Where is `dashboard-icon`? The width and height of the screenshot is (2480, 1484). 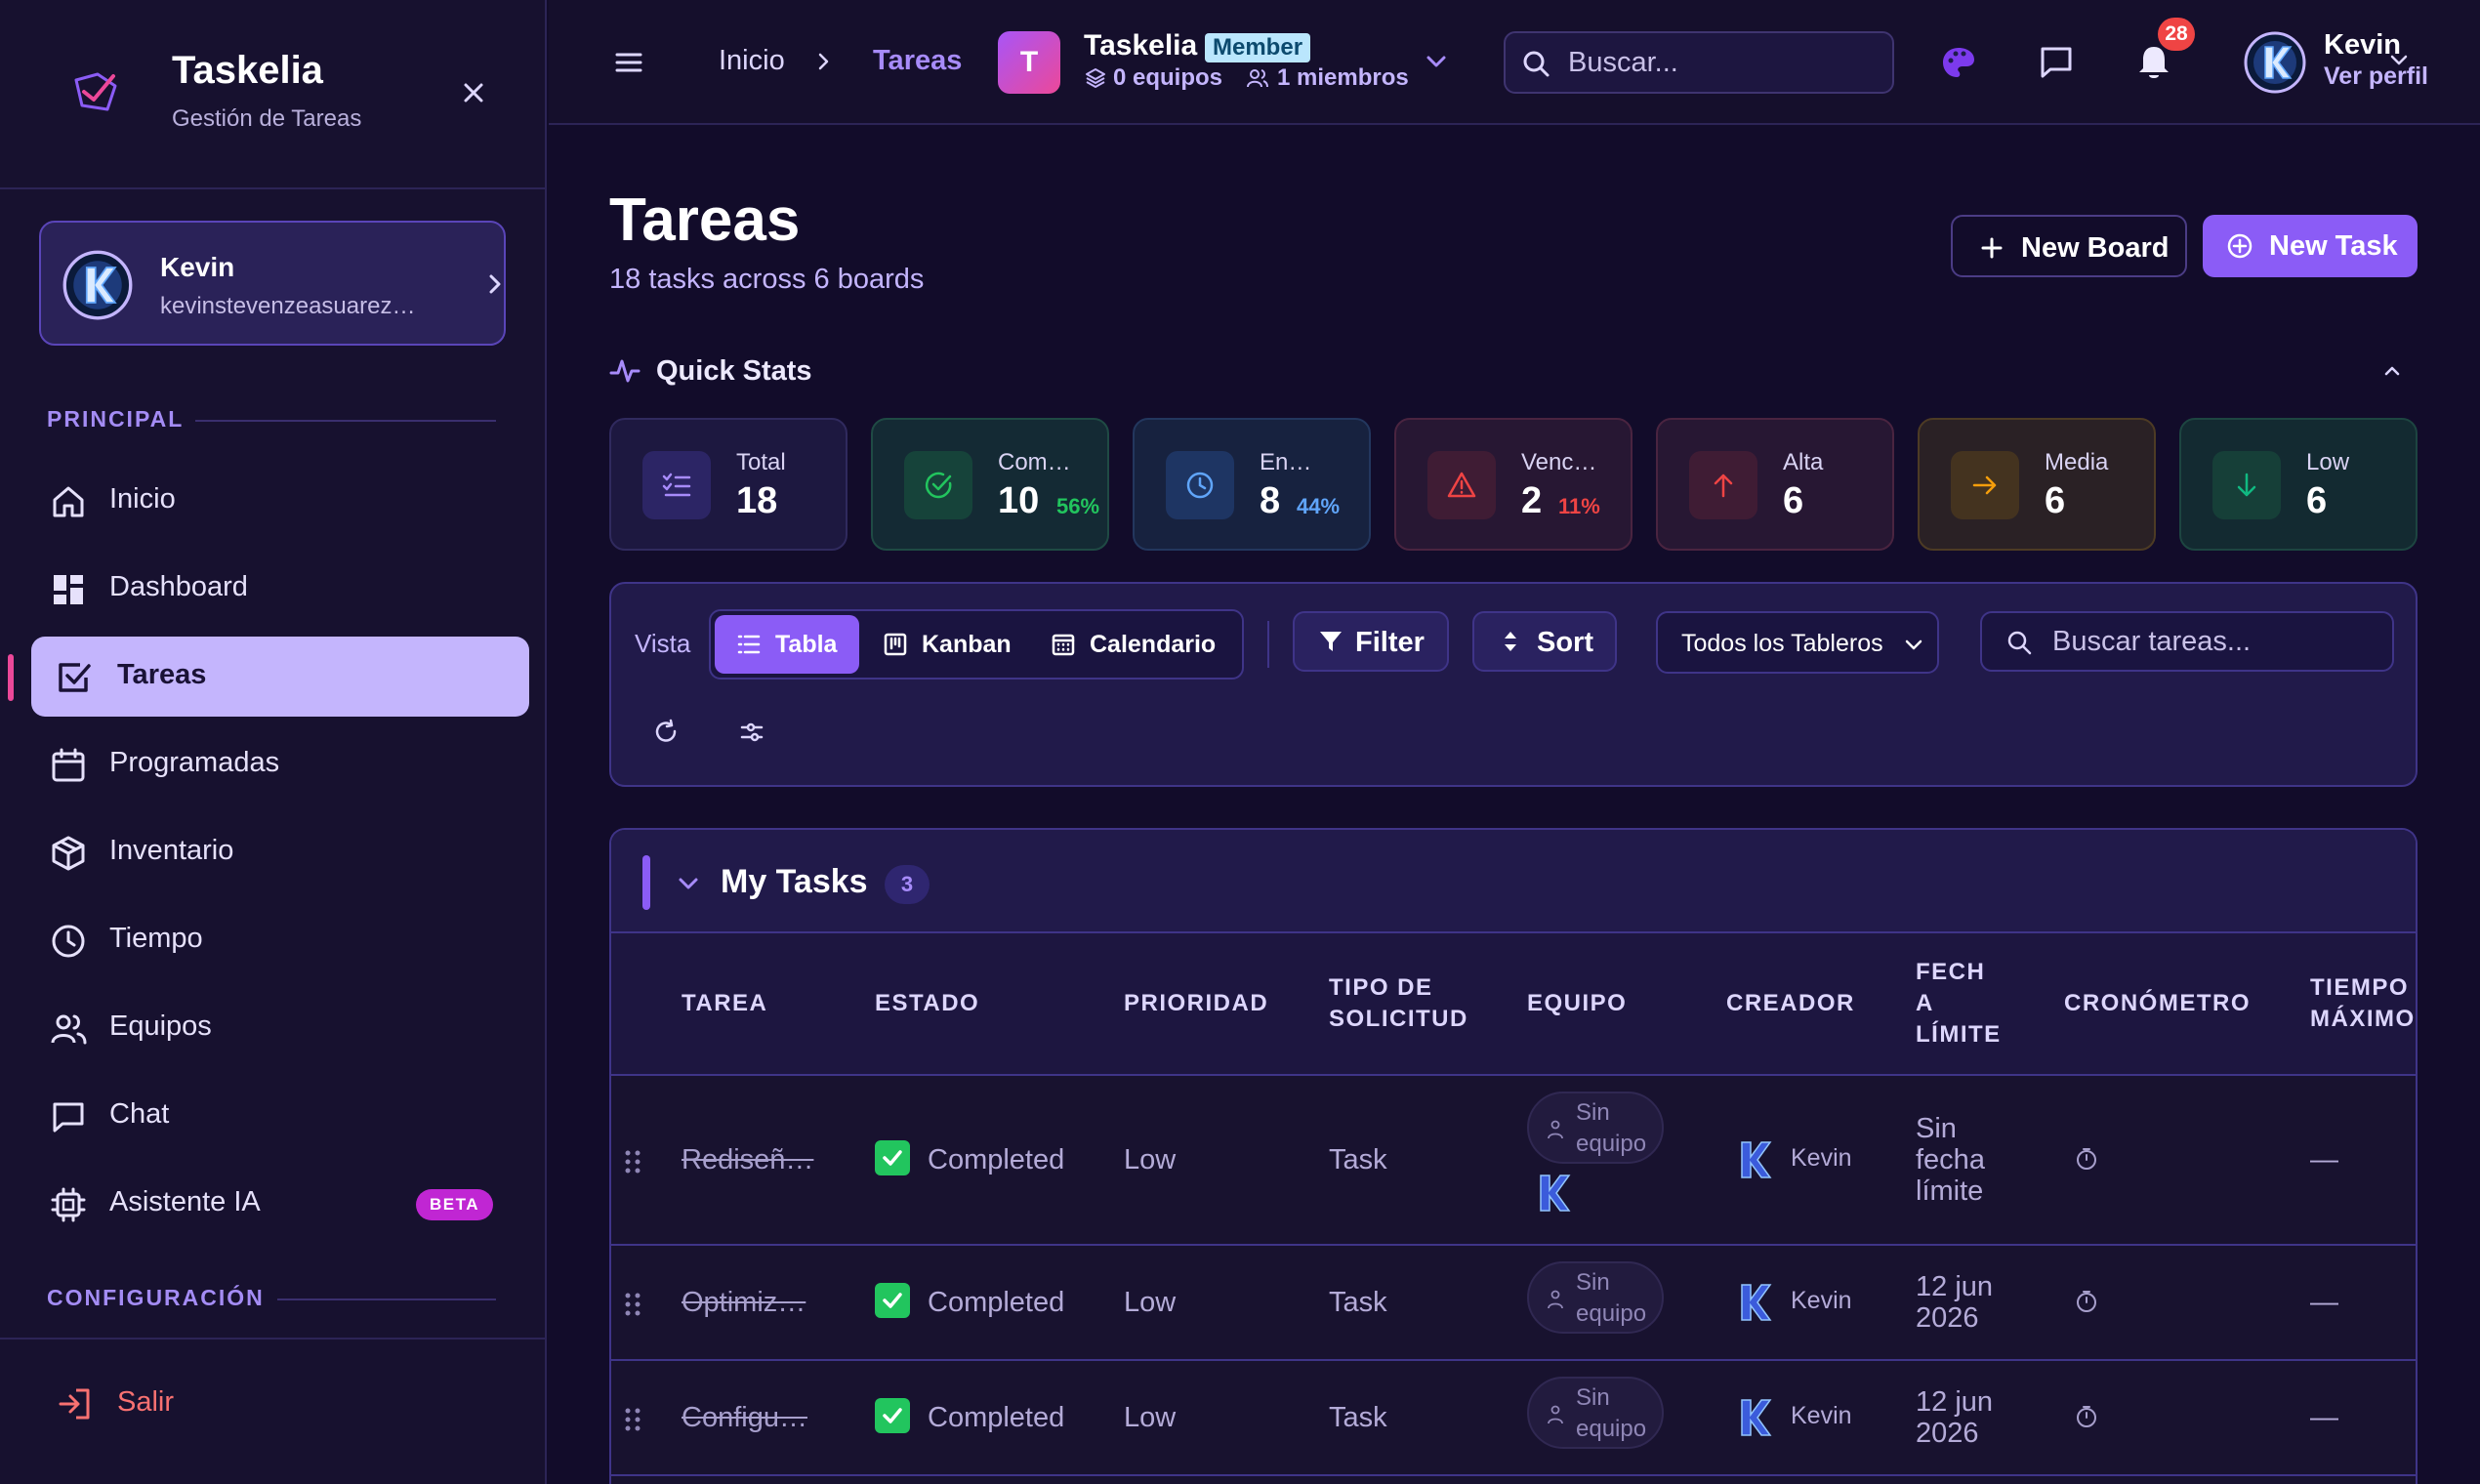 dashboard-icon is located at coordinates (68, 589).